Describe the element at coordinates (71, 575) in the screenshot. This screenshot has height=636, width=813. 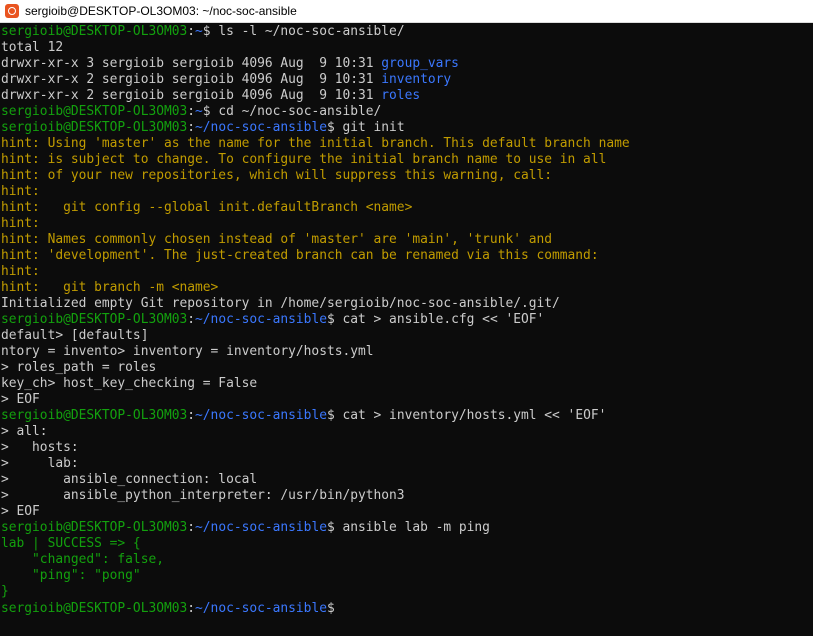
I see `prompt-user: "ping": "pong"` at that location.